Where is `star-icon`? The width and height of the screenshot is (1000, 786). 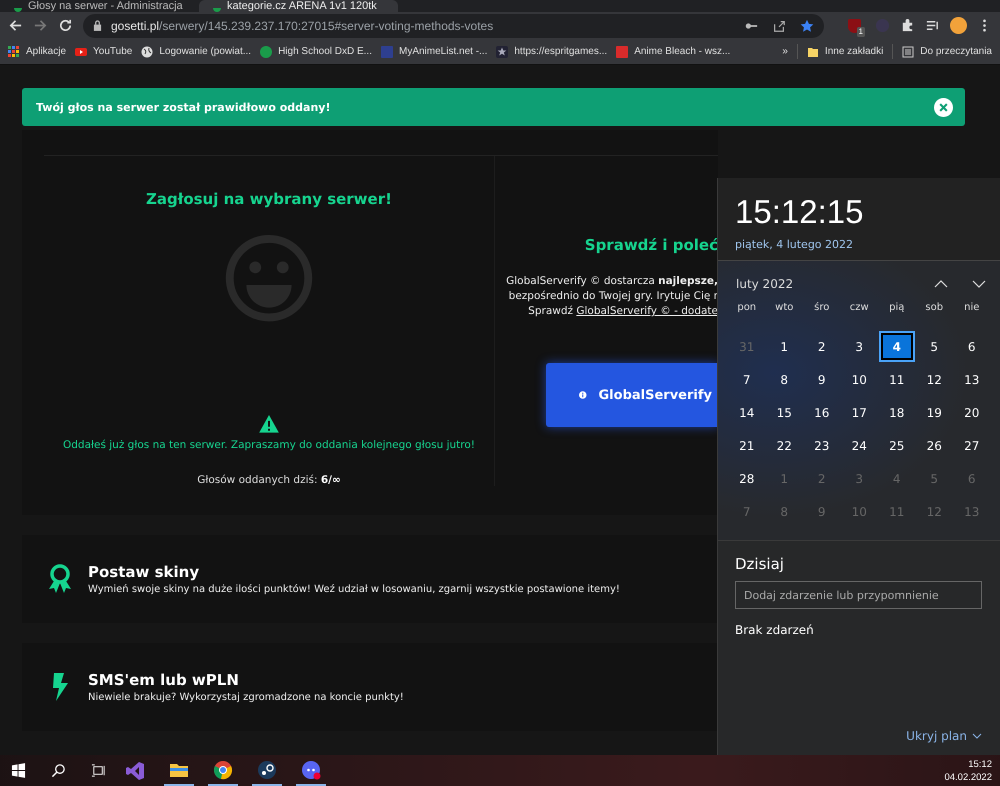
star-icon is located at coordinates (502, 52).